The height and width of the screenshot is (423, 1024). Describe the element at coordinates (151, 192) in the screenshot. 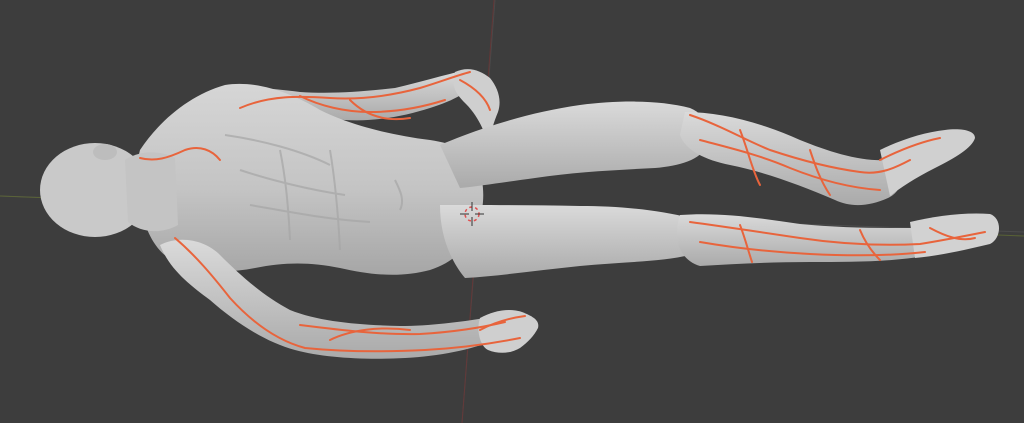

I see `neck` at that location.